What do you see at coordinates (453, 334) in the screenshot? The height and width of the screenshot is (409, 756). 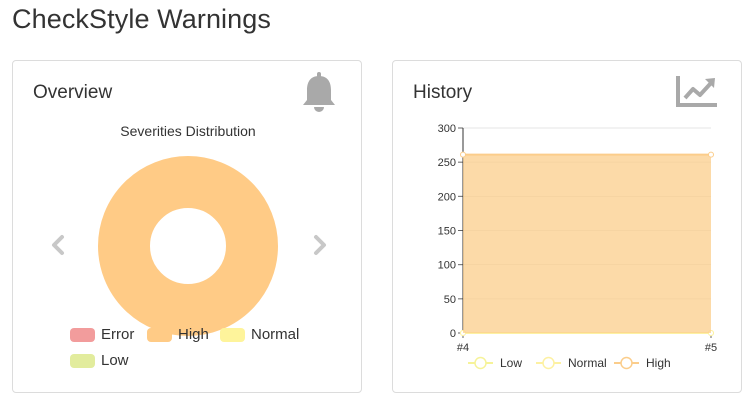 I see `y-tick-label: 0` at bounding box center [453, 334].